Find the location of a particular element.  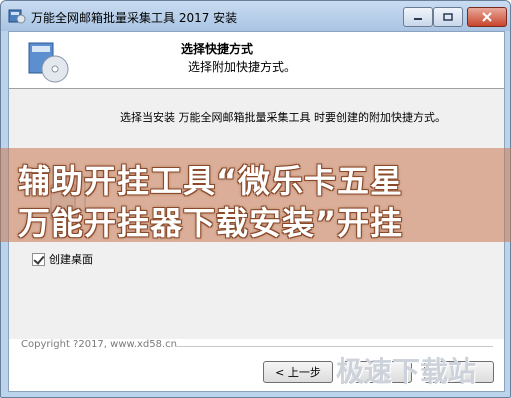

back-button: < 上一步 is located at coordinates (298, 372).